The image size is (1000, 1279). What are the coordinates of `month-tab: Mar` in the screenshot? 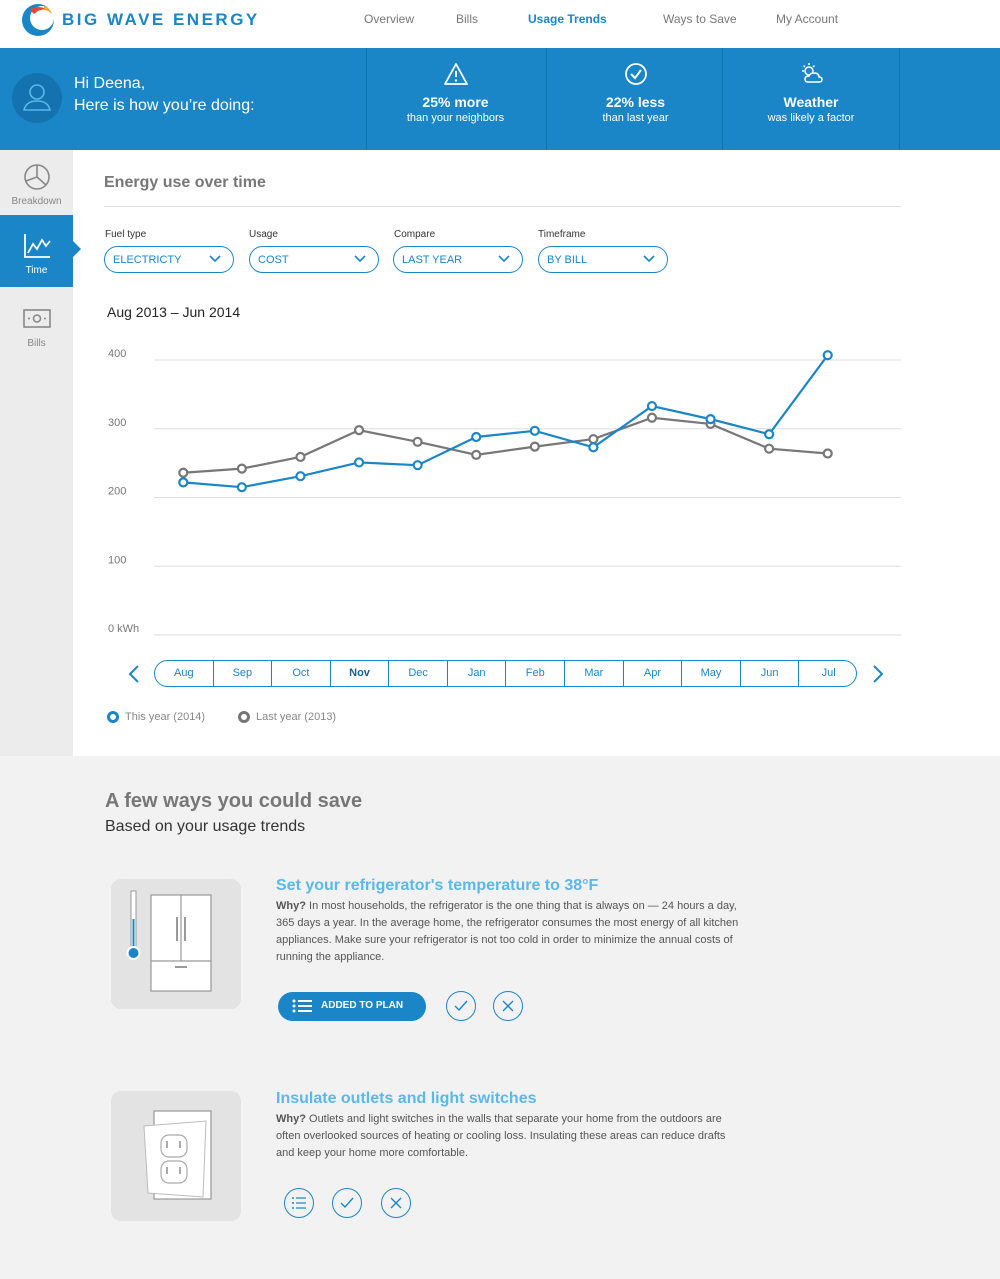 It's located at (594, 673).